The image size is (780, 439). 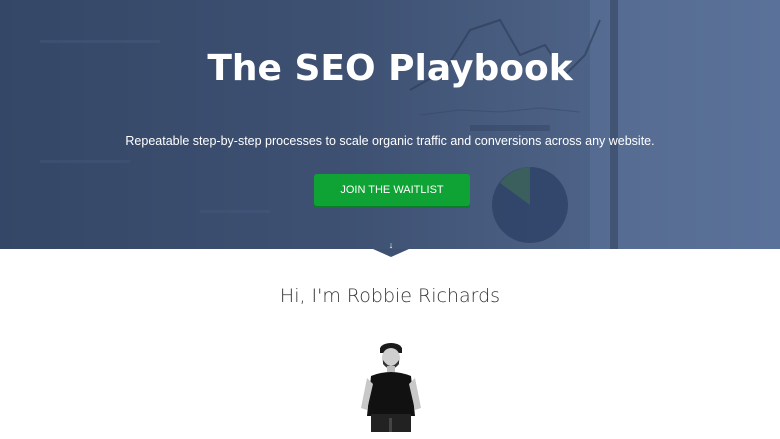 What do you see at coordinates (391, 245) in the screenshot?
I see `arrow-down-icon: ↓` at bounding box center [391, 245].